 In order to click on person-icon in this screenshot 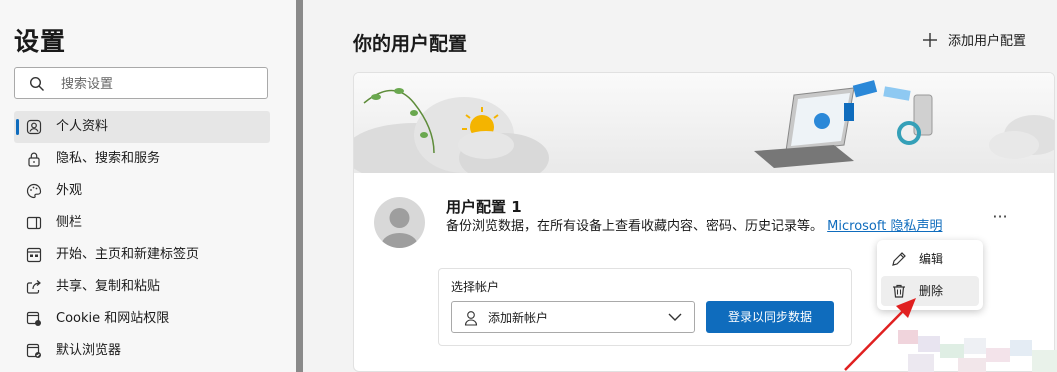, I will do `click(471, 318)`.